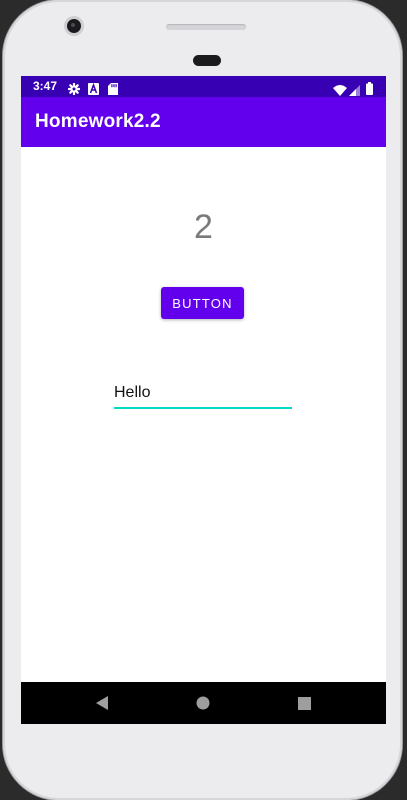 This screenshot has height=800, width=407. What do you see at coordinates (102, 703) in the screenshot?
I see `back-icon` at bounding box center [102, 703].